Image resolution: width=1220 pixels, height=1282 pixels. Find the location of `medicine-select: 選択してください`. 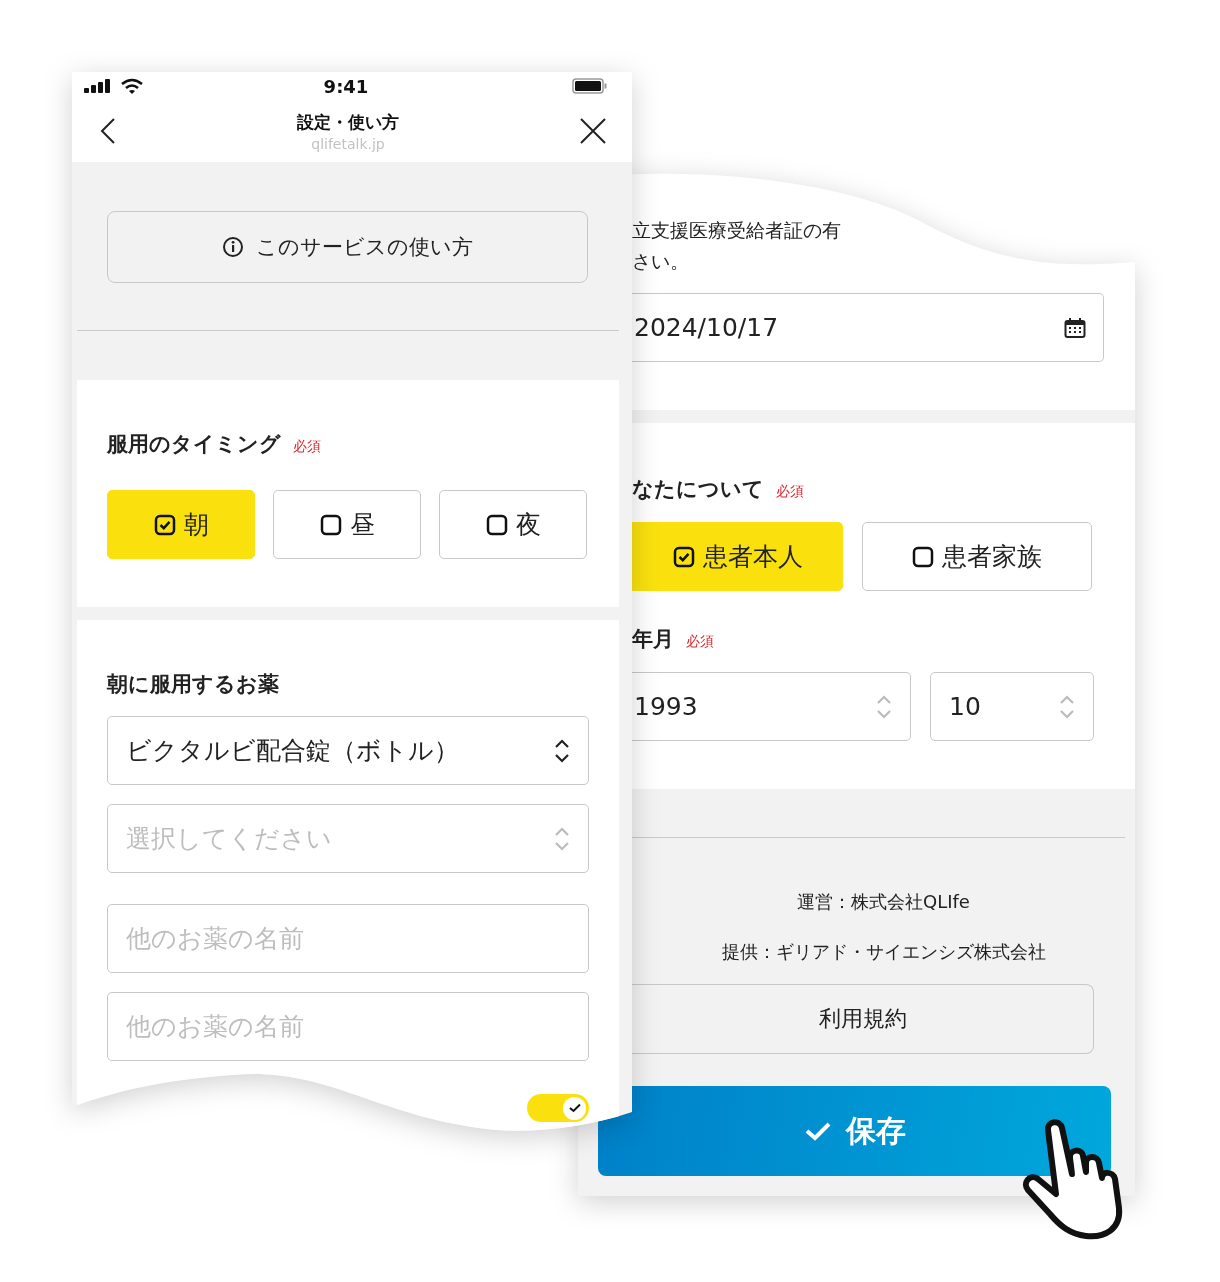

medicine-select: 選択してください is located at coordinates (348, 838).